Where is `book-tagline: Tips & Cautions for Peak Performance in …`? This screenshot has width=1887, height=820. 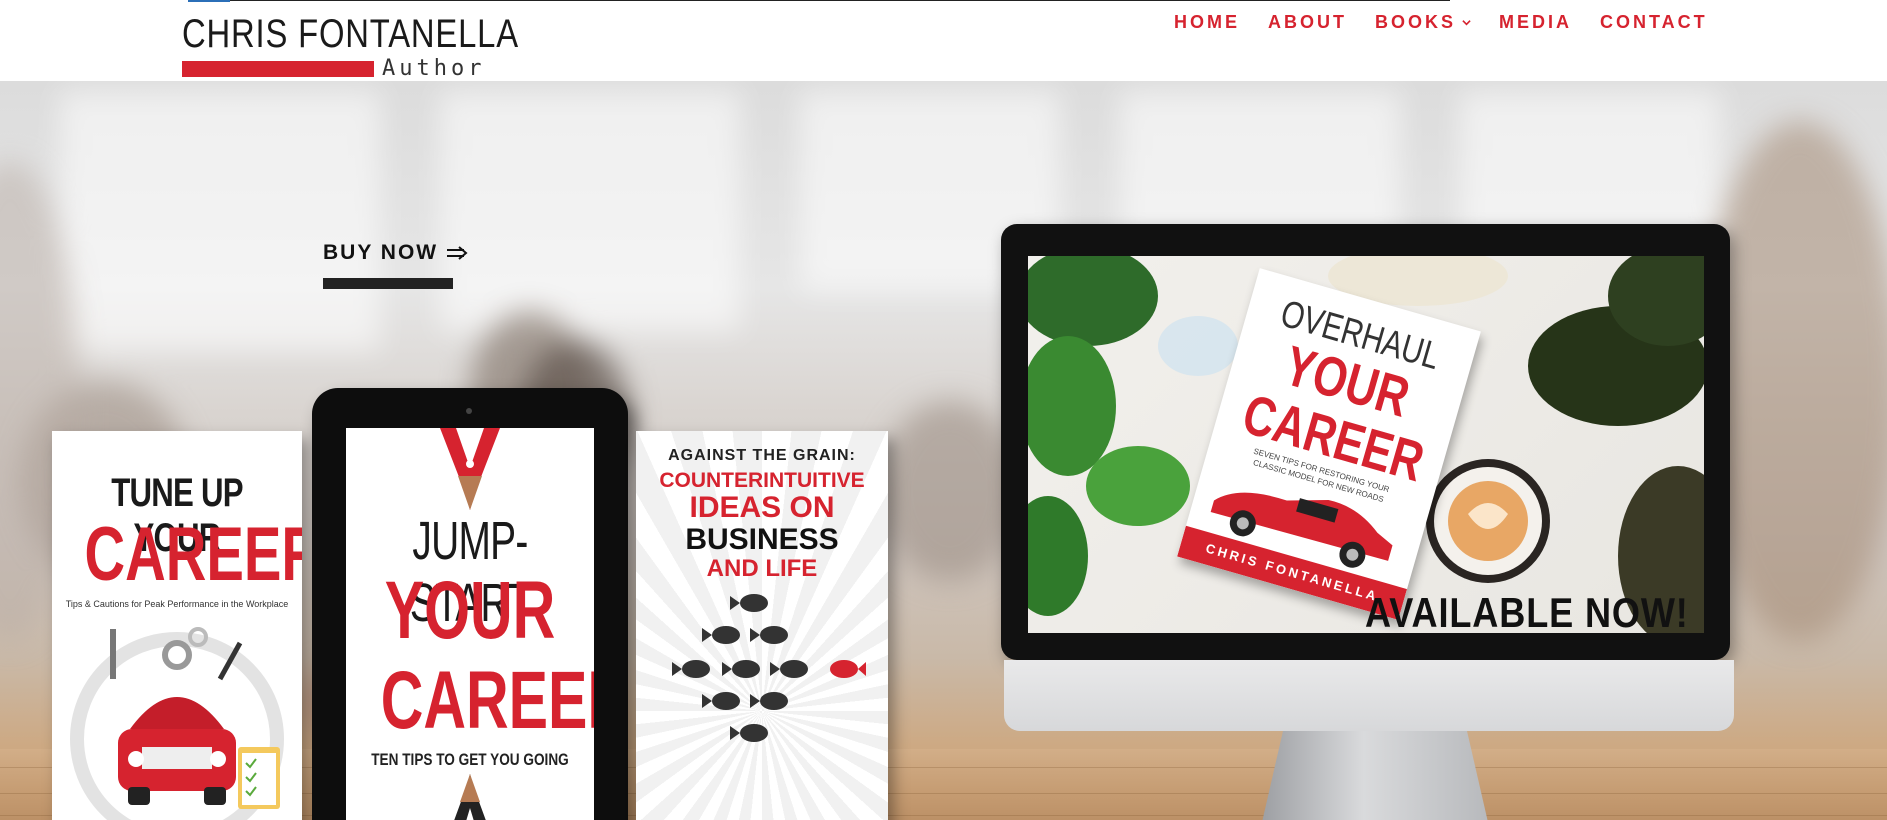
book-tagline: Tips & Cautions for Peak Performance in … is located at coordinates (177, 604).